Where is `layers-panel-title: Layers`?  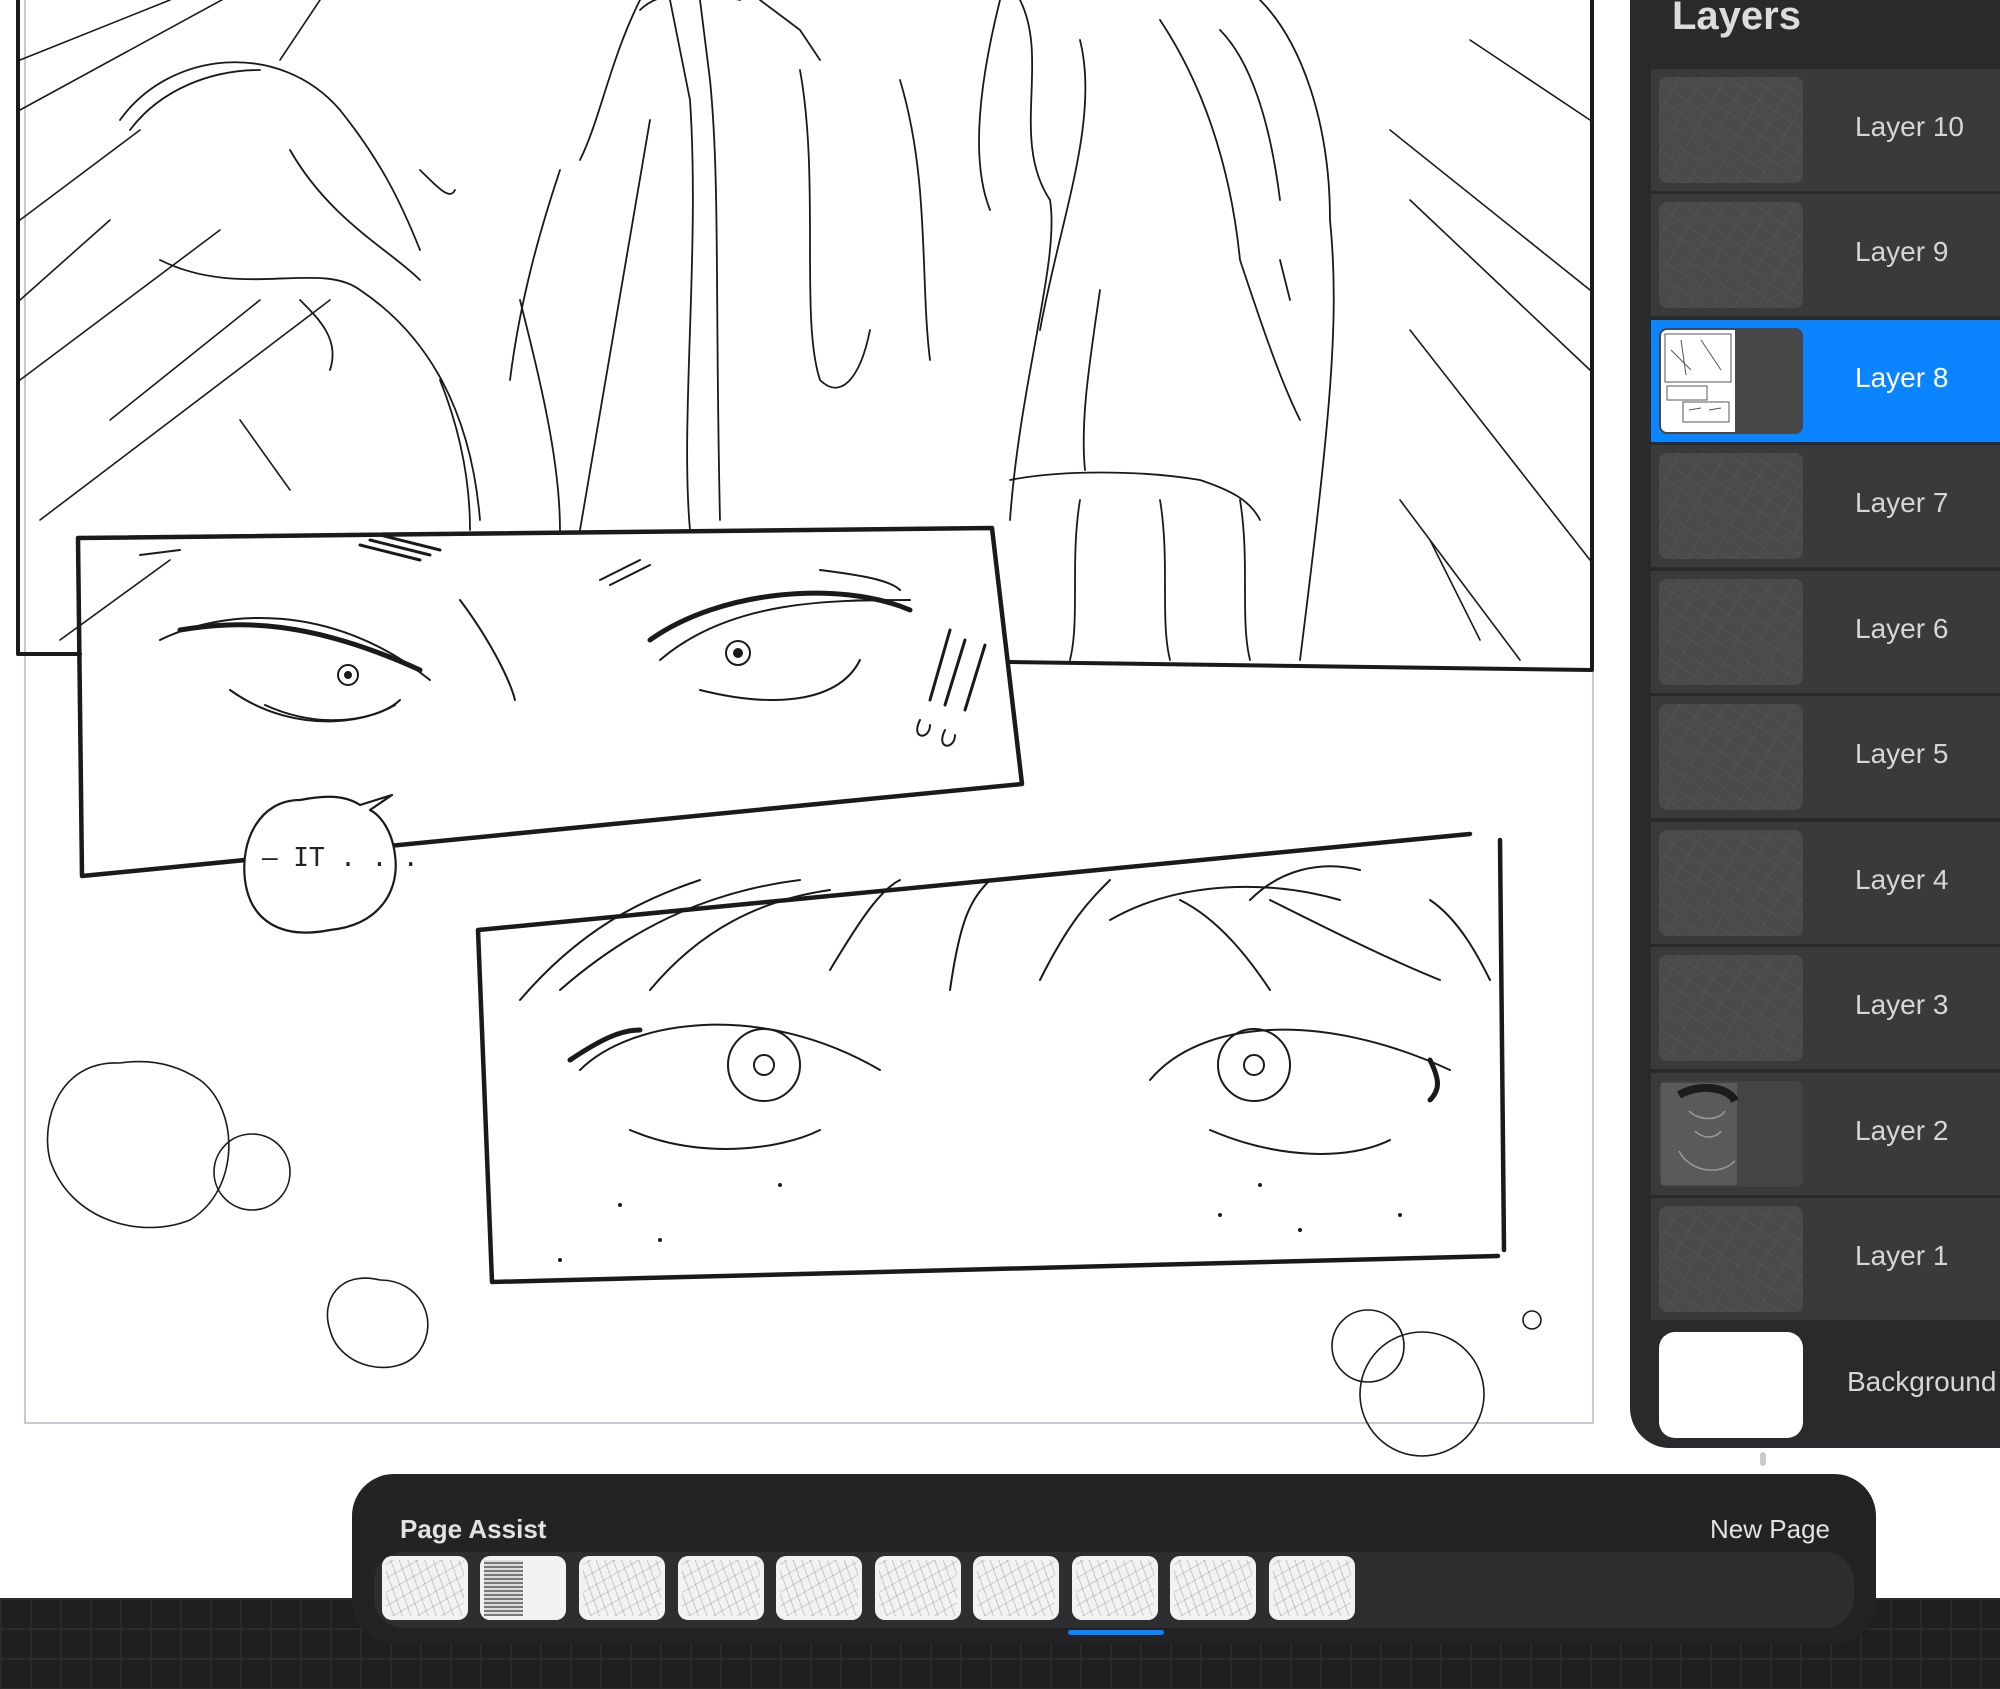
layers-panel-title: Layers is located at coordinates (1736, 19).